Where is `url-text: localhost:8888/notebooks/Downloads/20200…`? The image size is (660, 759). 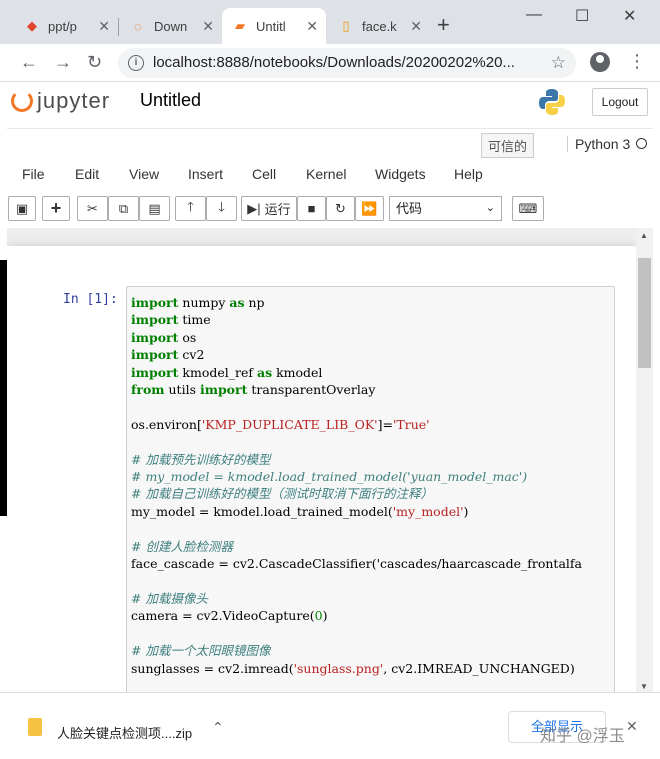
url-text: localhost:8888/notebooks/Downloads/20200… is located at coordinates (334, 62).